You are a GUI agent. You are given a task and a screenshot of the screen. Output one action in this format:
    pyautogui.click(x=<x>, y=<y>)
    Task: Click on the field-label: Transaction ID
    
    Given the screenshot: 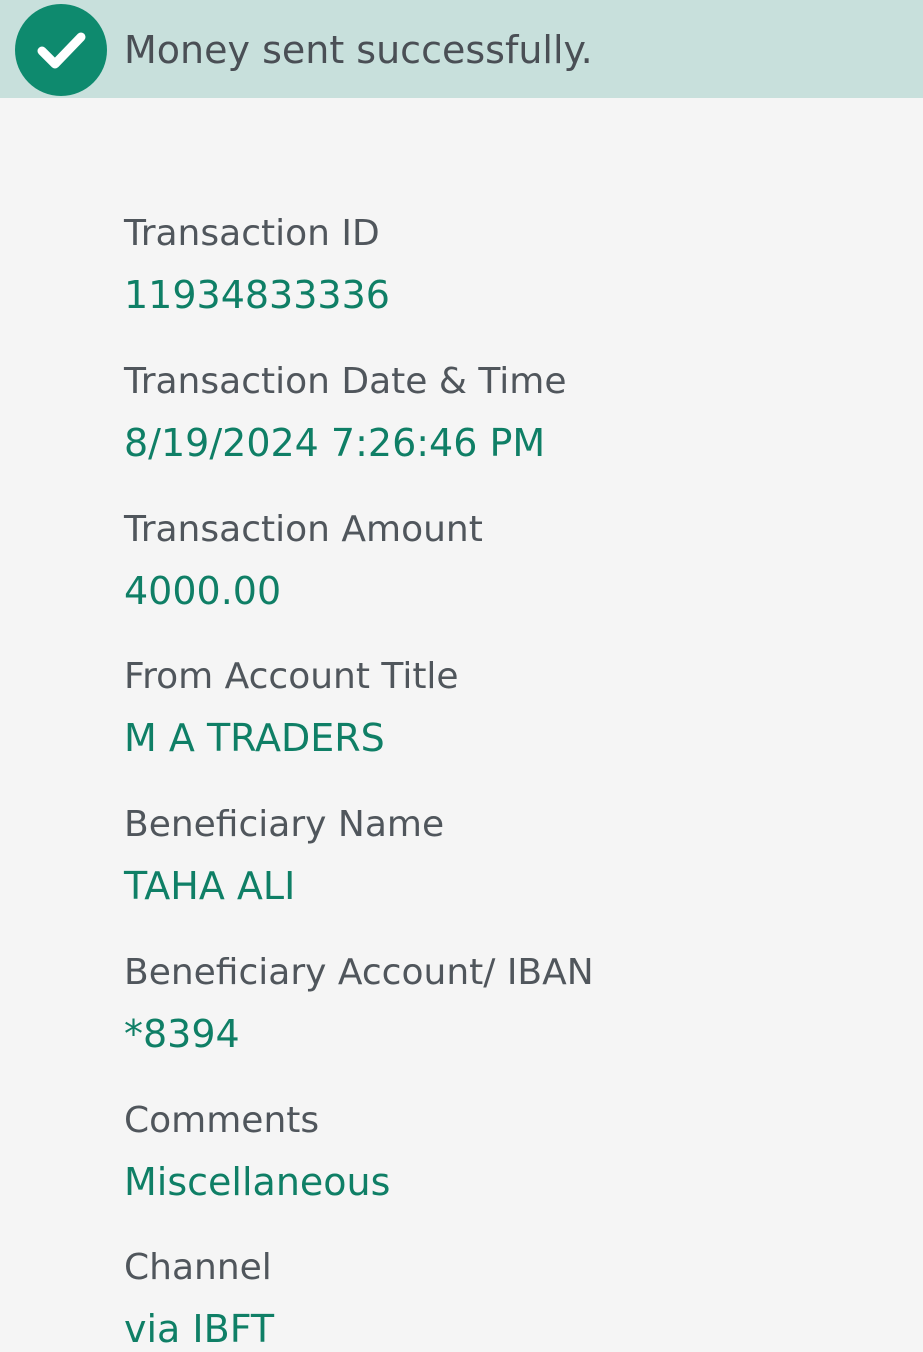 What is the action you would take?
    pyautogui.click(x=252, y=233)
    